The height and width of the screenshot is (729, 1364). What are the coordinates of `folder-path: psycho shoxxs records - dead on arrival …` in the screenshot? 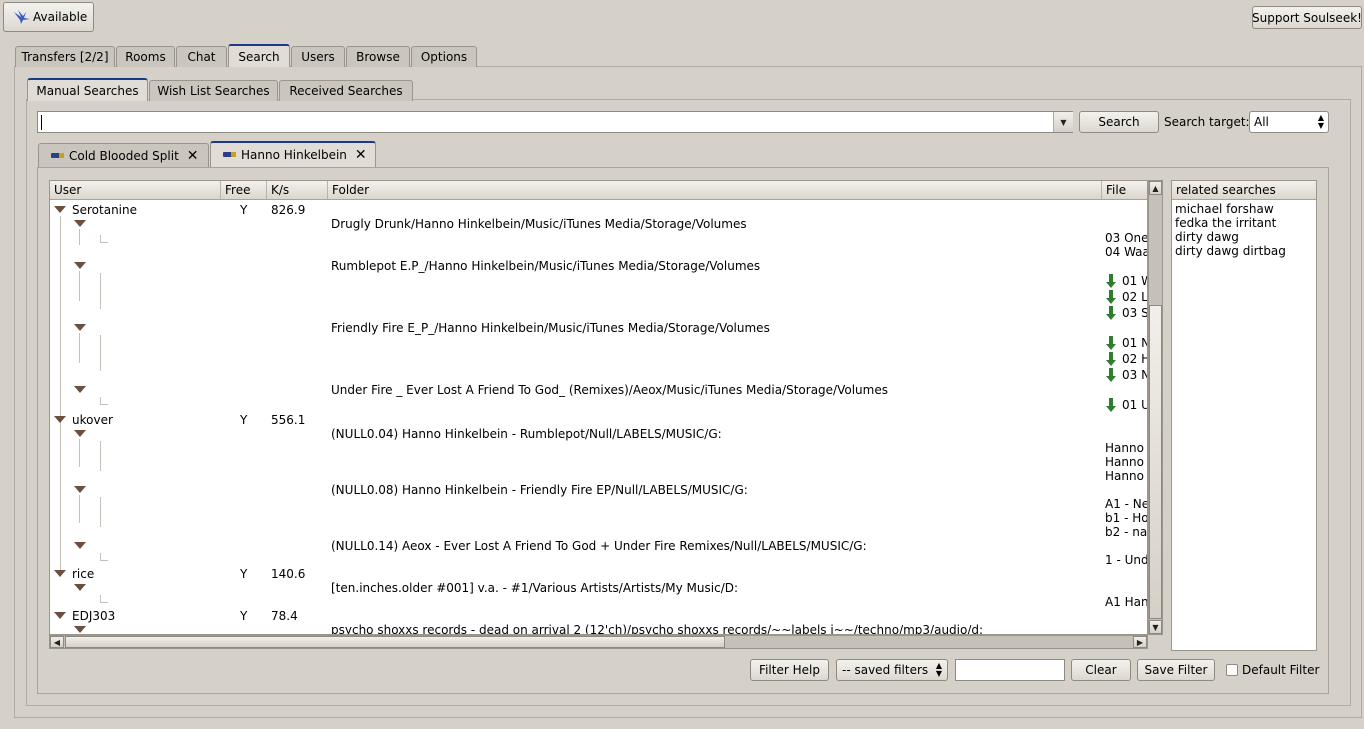 It's located at (657, 629).